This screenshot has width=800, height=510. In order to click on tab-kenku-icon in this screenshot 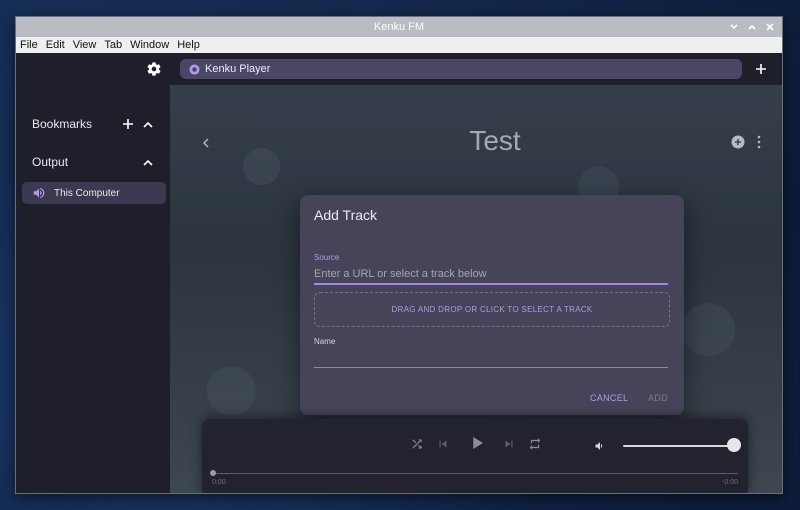, I will do `click(194, 69)`.